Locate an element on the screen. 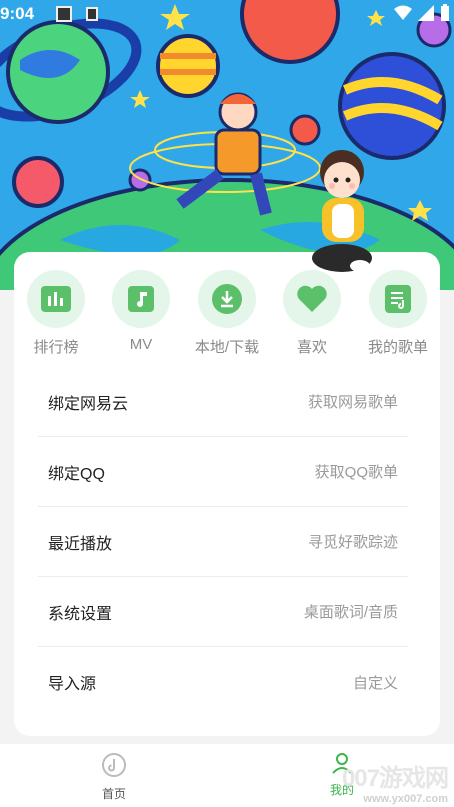 Image resolution: width=454 pixels, height=807 pixels. menu-row-settings: 系统设置 桌面歌词/音质 is located at coordinates (223, 612).